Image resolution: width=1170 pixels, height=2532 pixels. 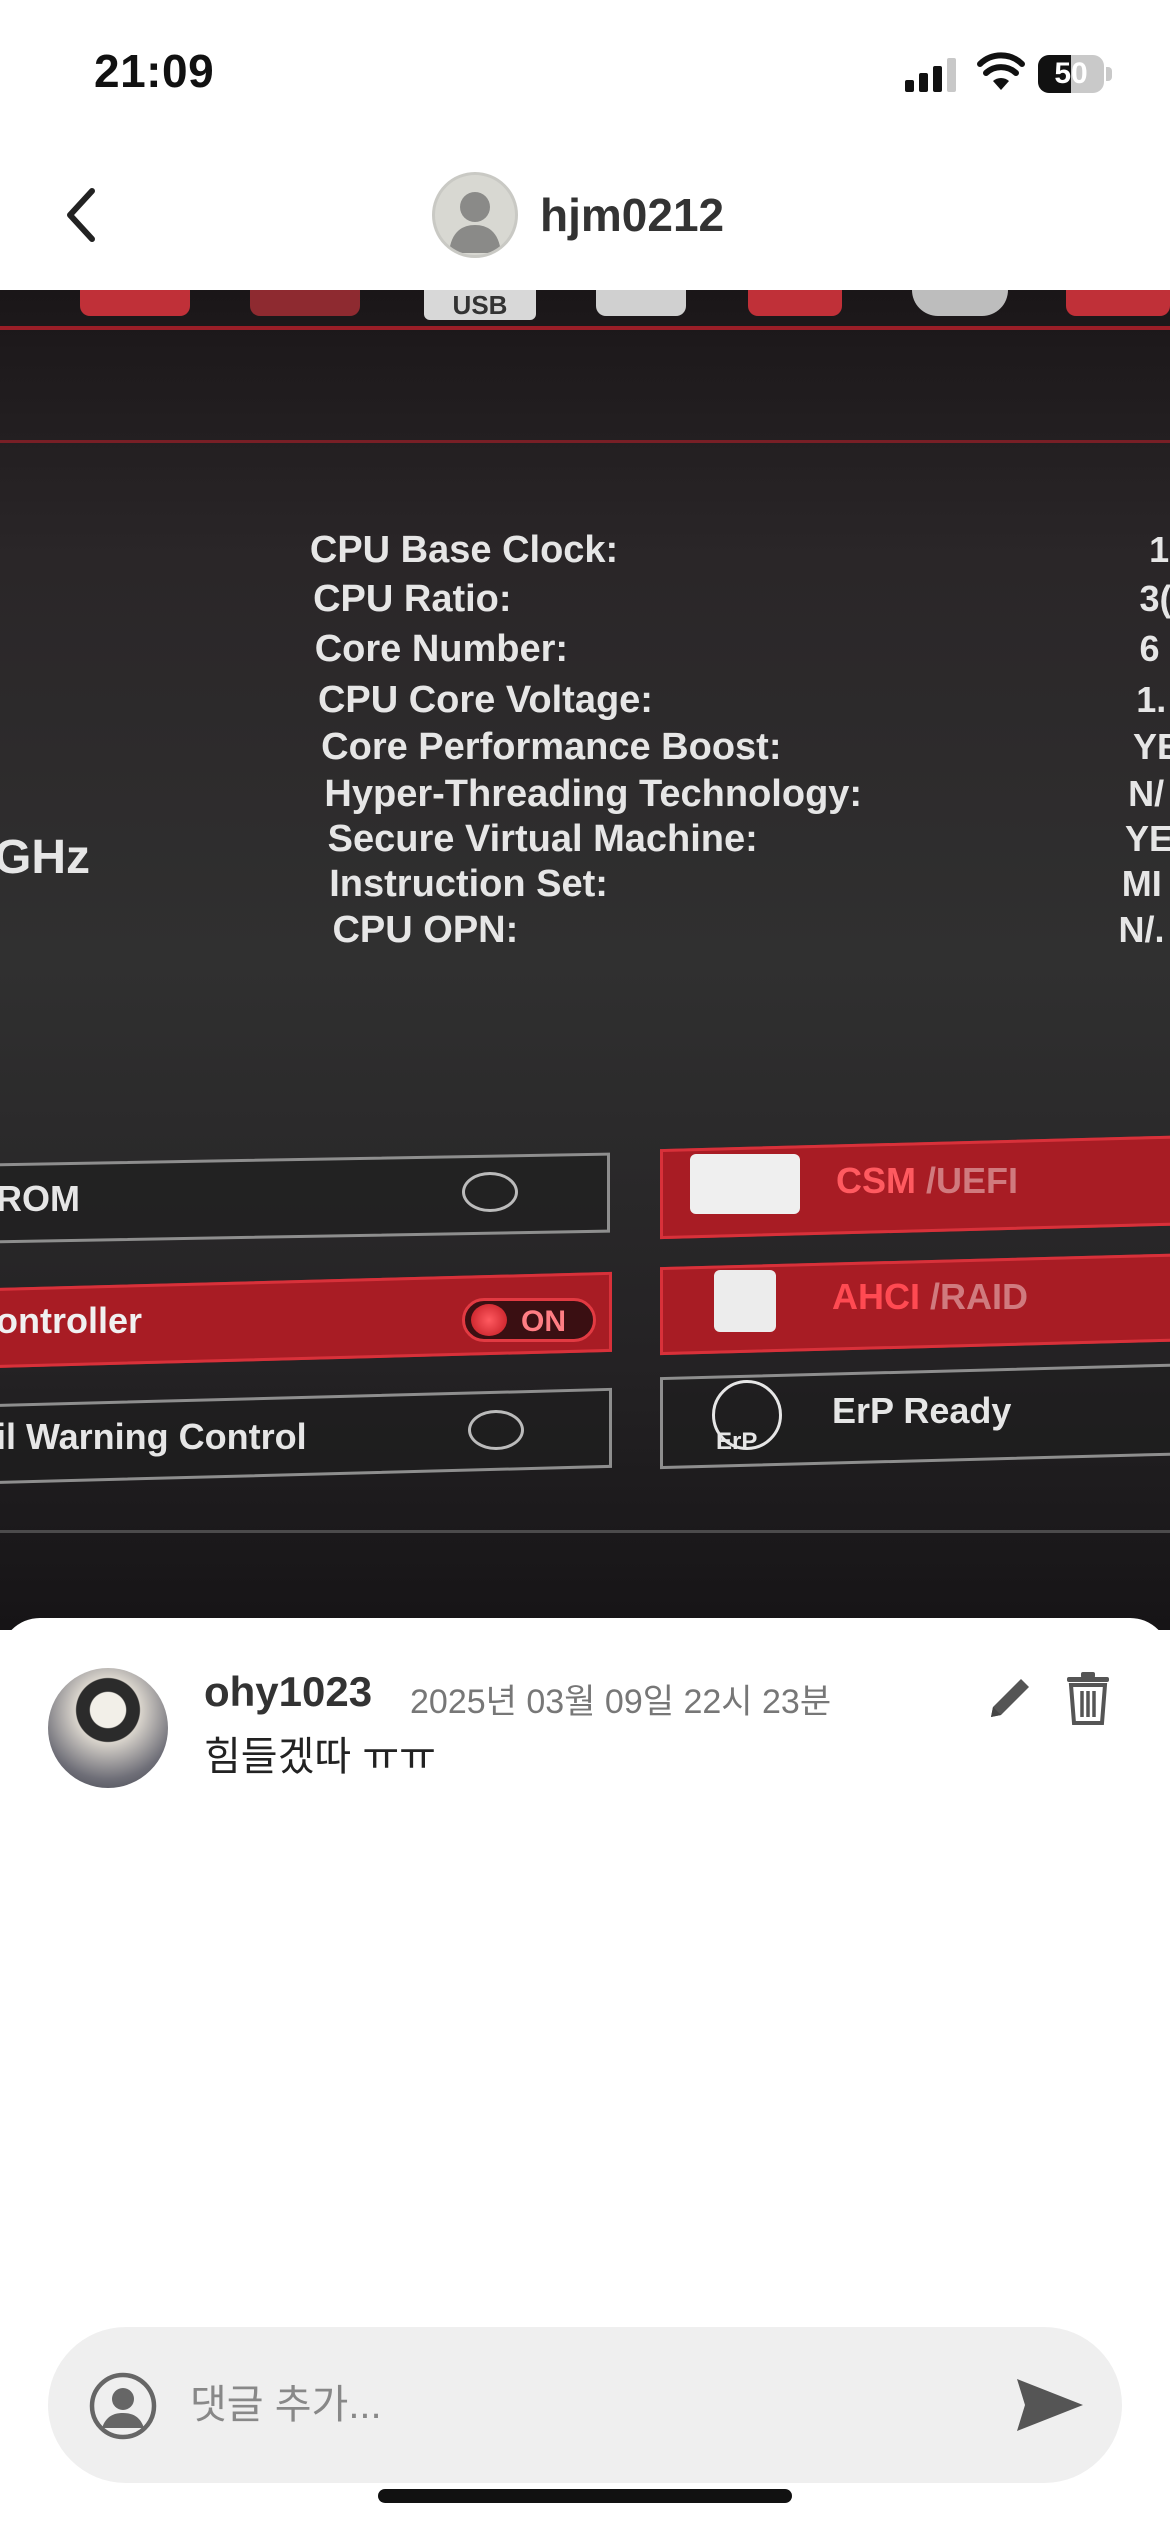 What do you see at coordinates (930, 1296) in the screenshot?
I see `ahci-label: AHCI /RAID` at bounding box center [930, 1296].